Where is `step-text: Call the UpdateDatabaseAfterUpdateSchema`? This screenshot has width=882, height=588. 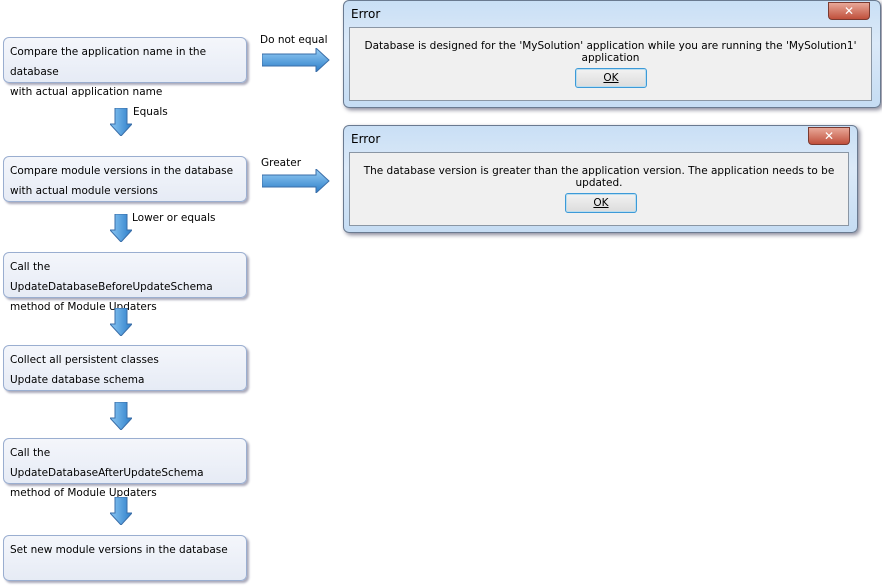
step-text: Call the UpdateDatabaseAfterUpdateSchema is located at coordinates (107, 463).